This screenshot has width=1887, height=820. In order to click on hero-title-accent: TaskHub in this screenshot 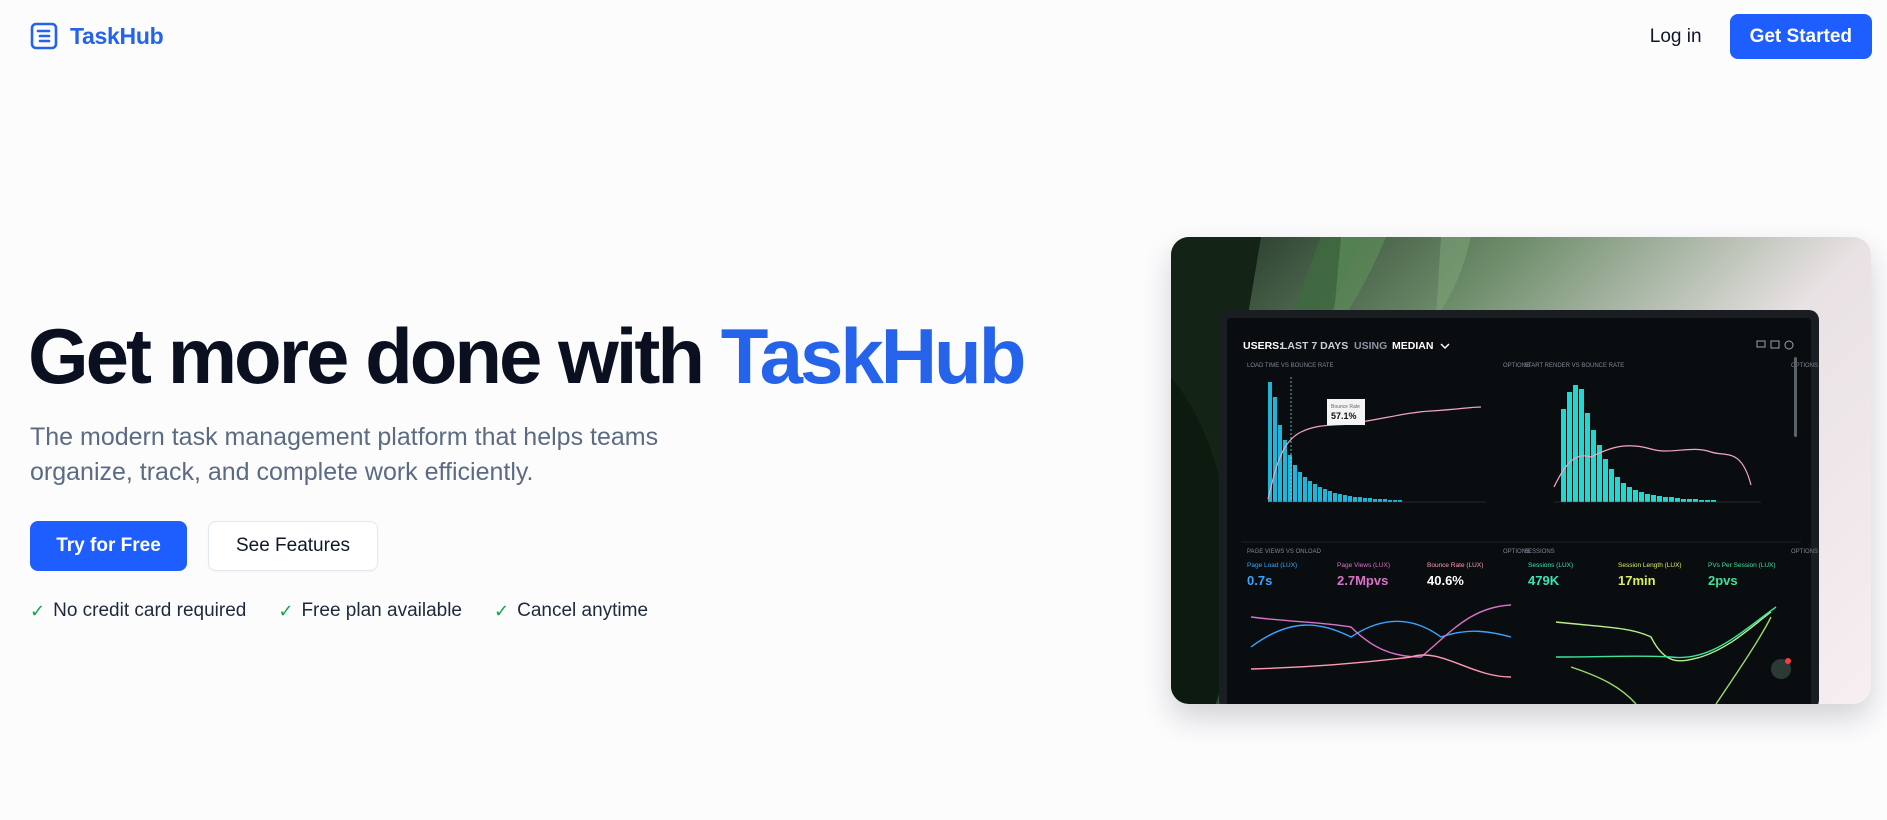, I will do `click(873, 356)`.